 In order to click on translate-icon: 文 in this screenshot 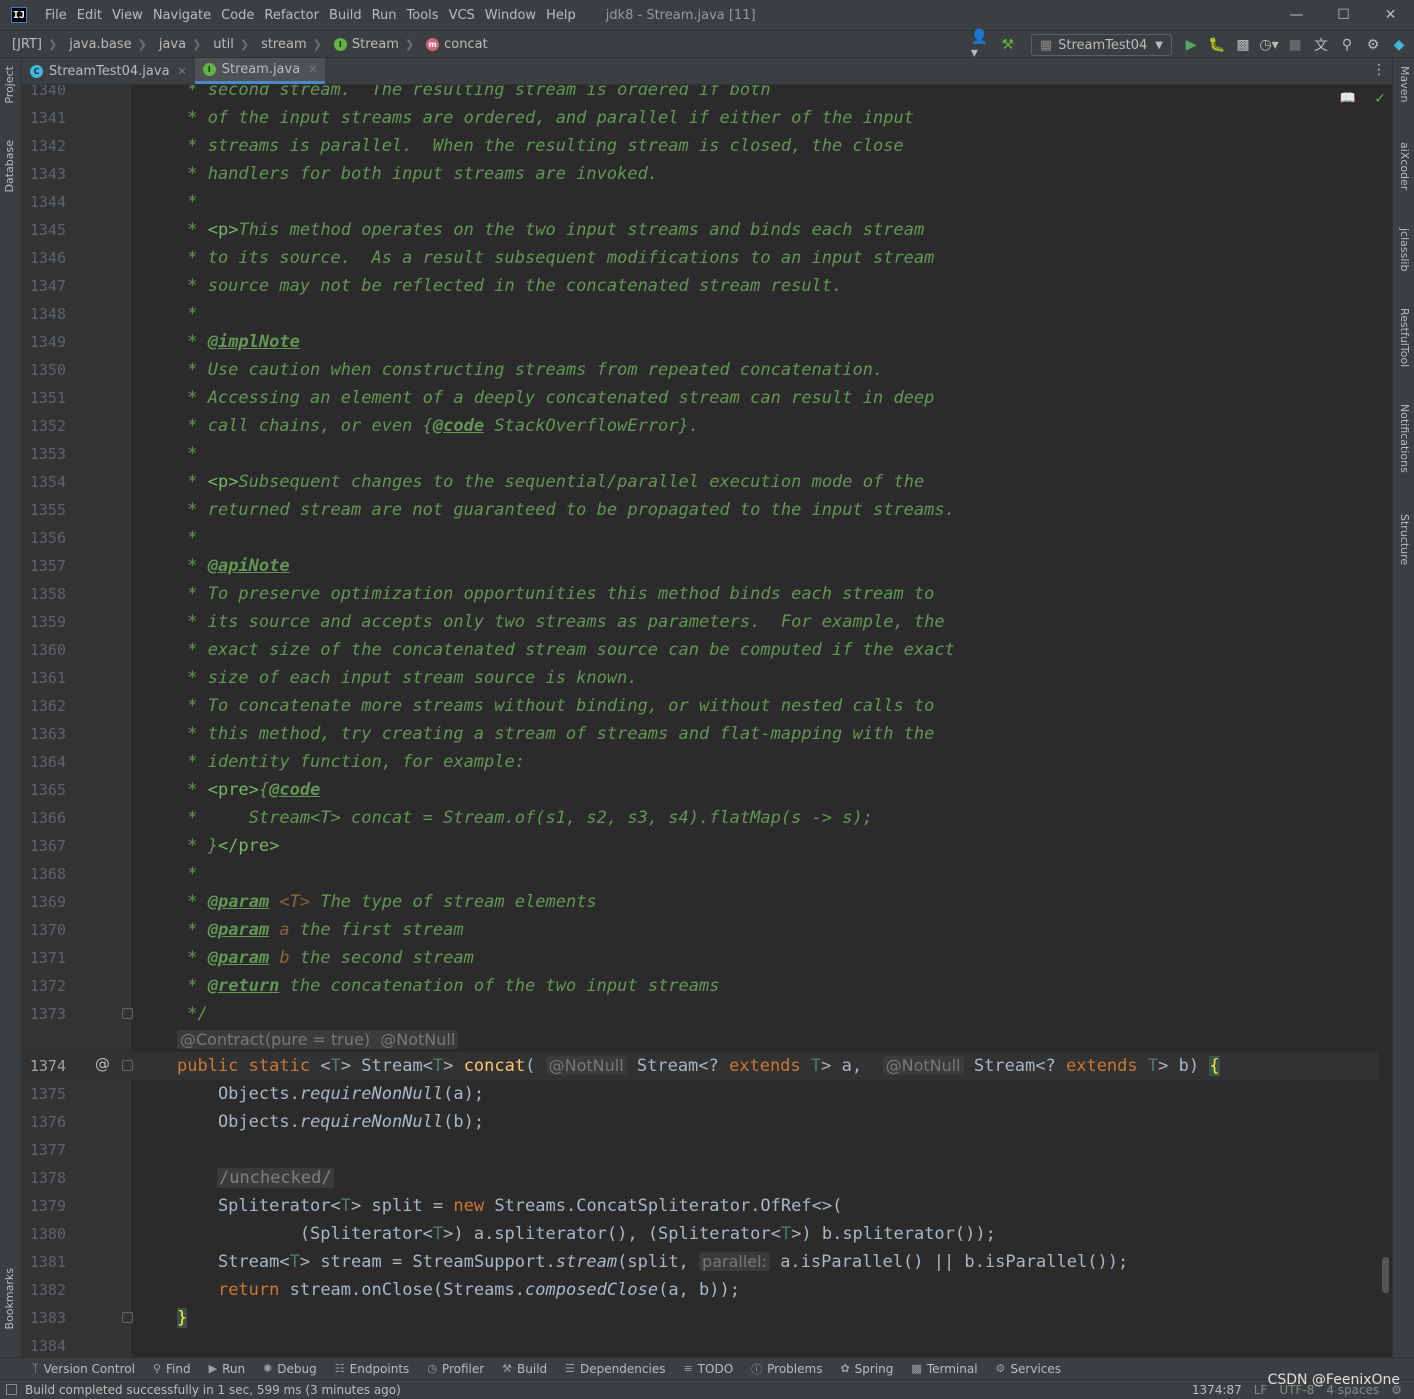, I will do `click(1321, 45)`.